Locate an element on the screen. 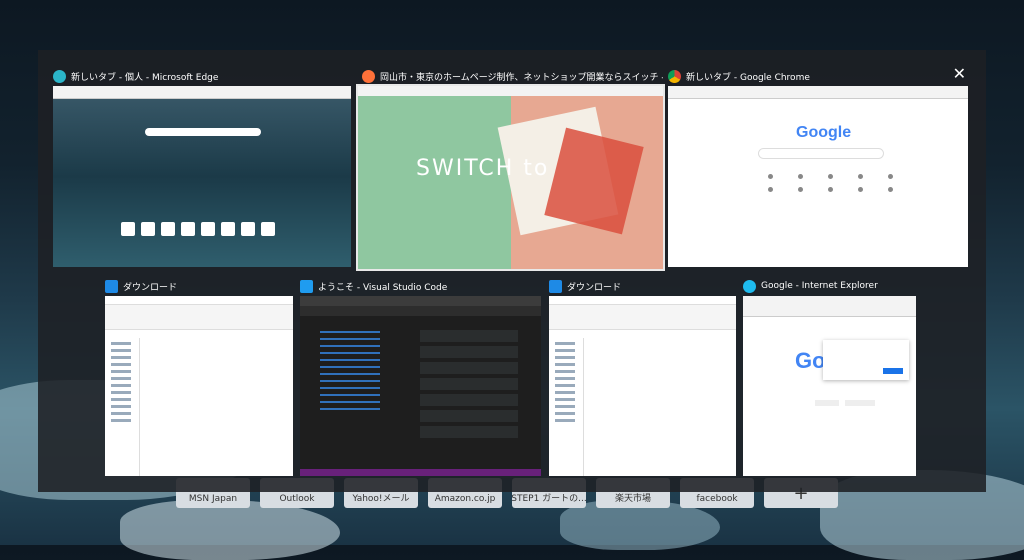  window-vscode: ようこそ - Visual Studio Code is located at coordinates (420, 376).